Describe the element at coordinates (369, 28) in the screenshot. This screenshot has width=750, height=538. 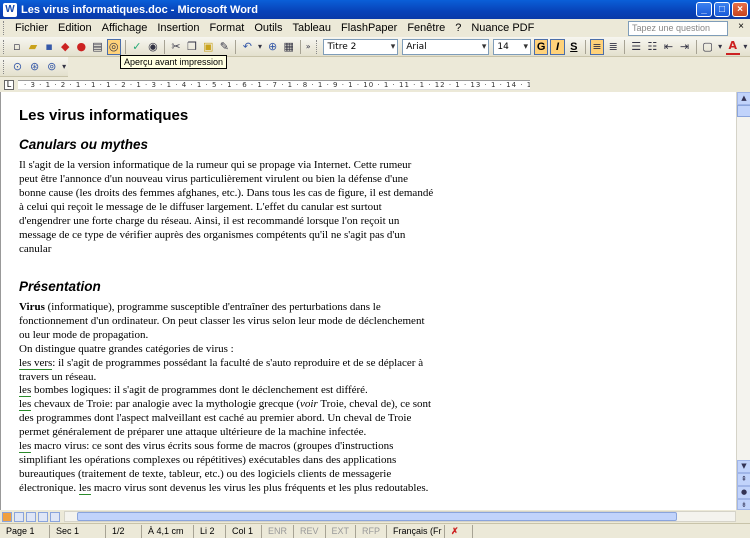
I see `menu-flashpaper: FlashPaper` at that location.